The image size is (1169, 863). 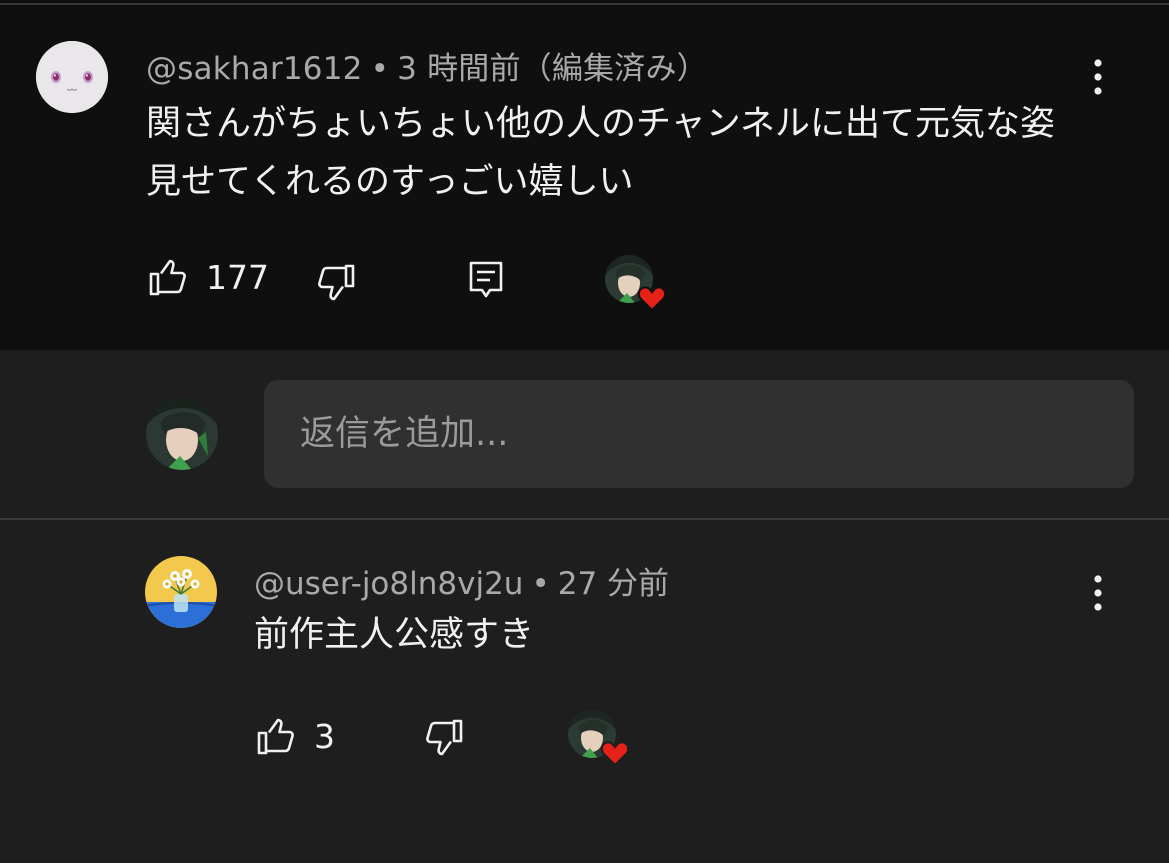 I want to click on user-avatar-icon, so click(x=182, y=434).